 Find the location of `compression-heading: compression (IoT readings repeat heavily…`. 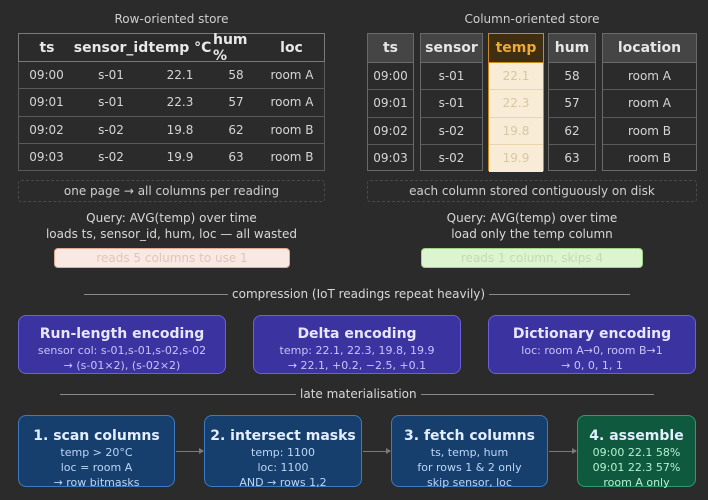

compression-heading: compression (IoT readings repeat heavily… is located at coordinates (359, 294).